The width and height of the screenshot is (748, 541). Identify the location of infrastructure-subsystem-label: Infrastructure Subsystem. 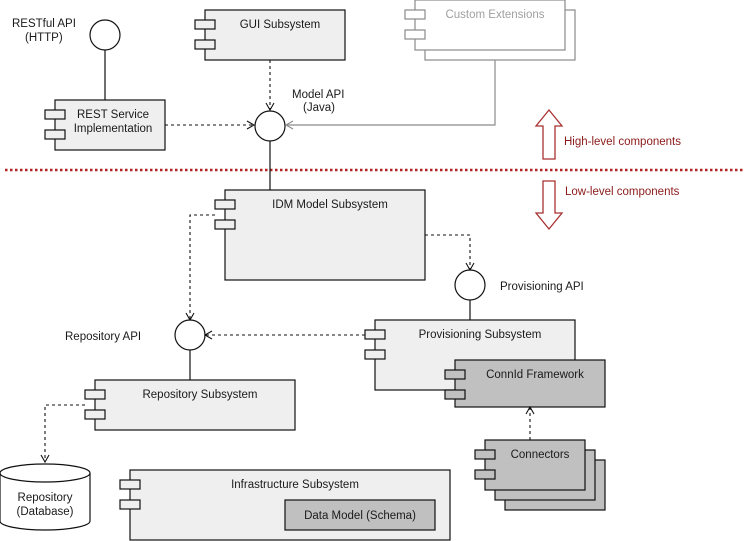
(295, 485).